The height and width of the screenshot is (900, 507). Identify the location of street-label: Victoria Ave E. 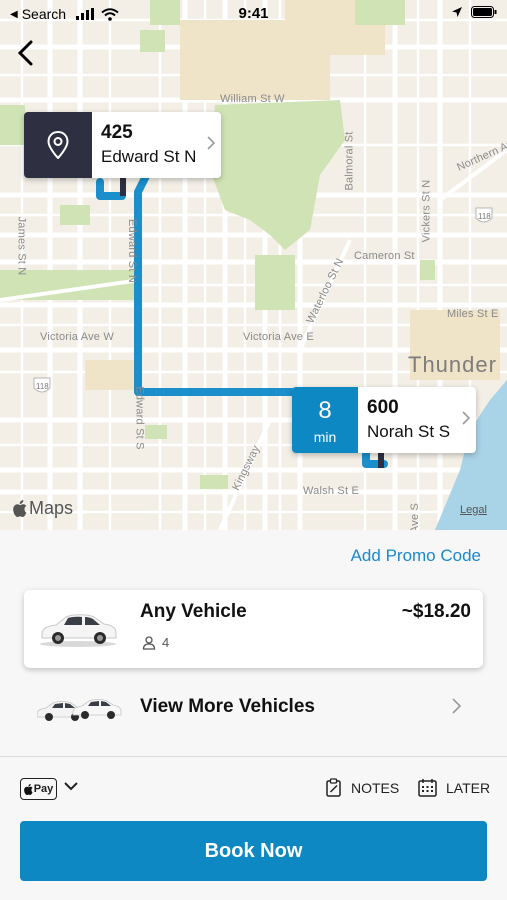
(278, 337).